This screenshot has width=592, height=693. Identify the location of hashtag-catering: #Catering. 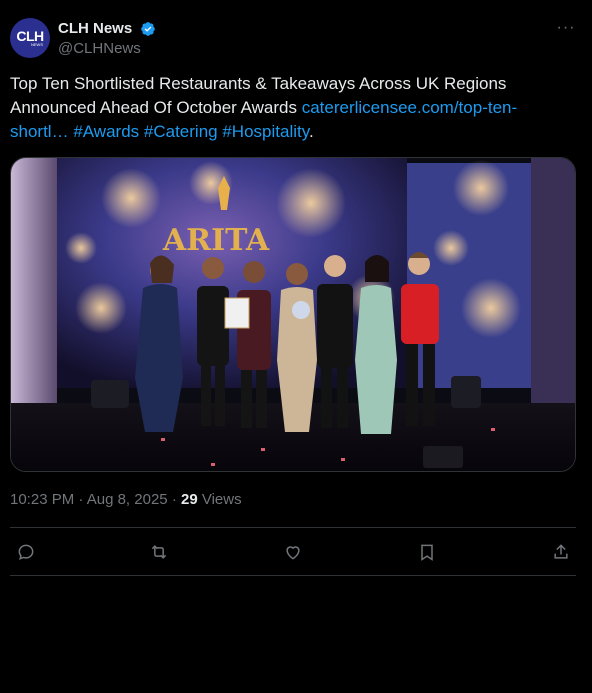
(181, 131).